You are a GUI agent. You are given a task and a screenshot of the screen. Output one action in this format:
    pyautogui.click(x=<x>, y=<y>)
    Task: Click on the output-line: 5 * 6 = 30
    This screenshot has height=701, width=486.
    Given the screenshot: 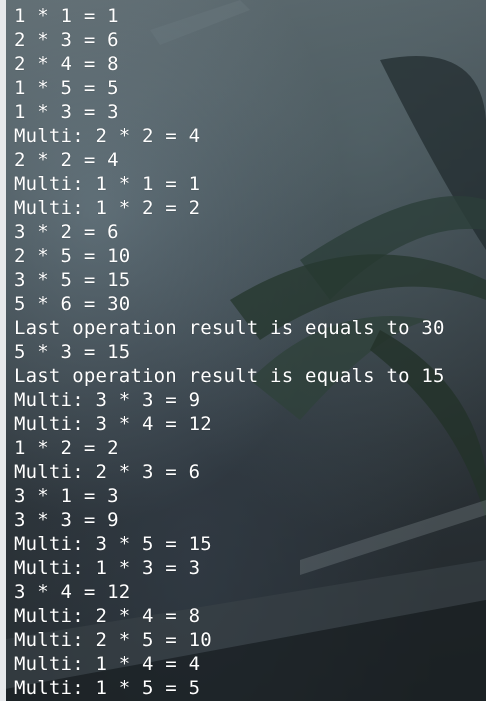 What is the action you would take?
    pyautogui.click(x=72, y=304)
    